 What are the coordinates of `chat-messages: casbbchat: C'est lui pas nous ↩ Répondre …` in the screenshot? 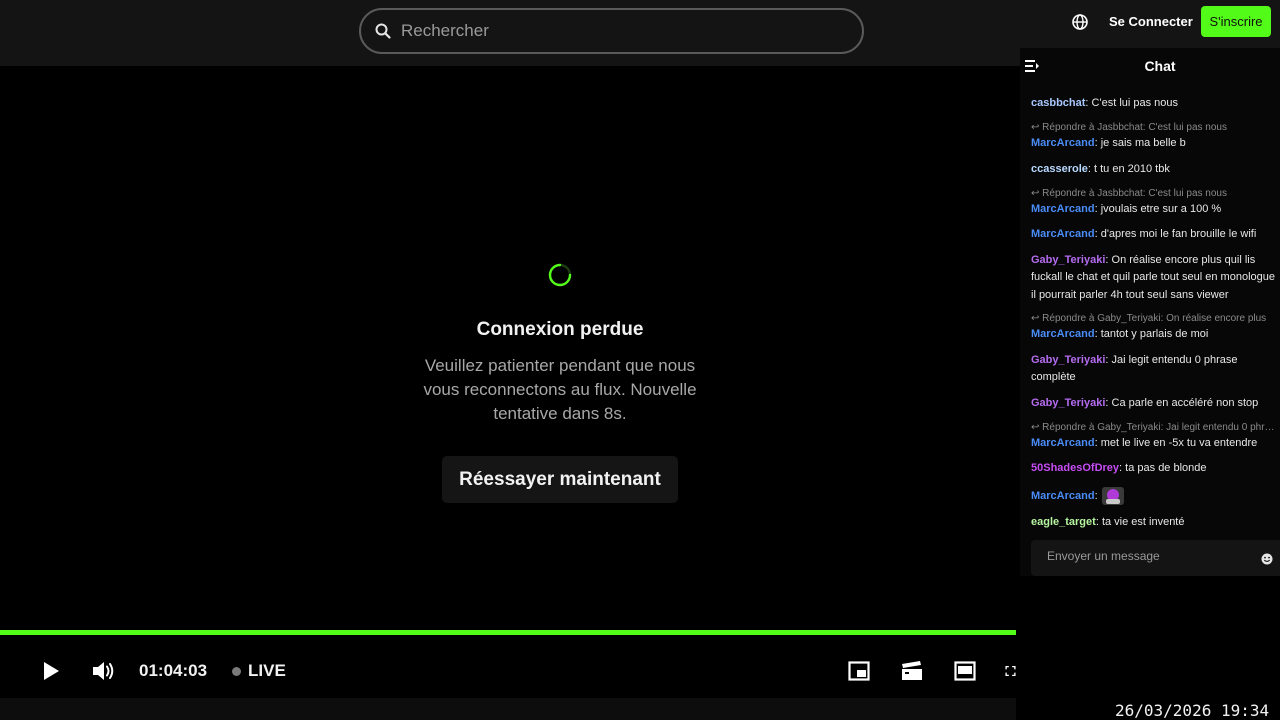 It's located at (1155, 311).